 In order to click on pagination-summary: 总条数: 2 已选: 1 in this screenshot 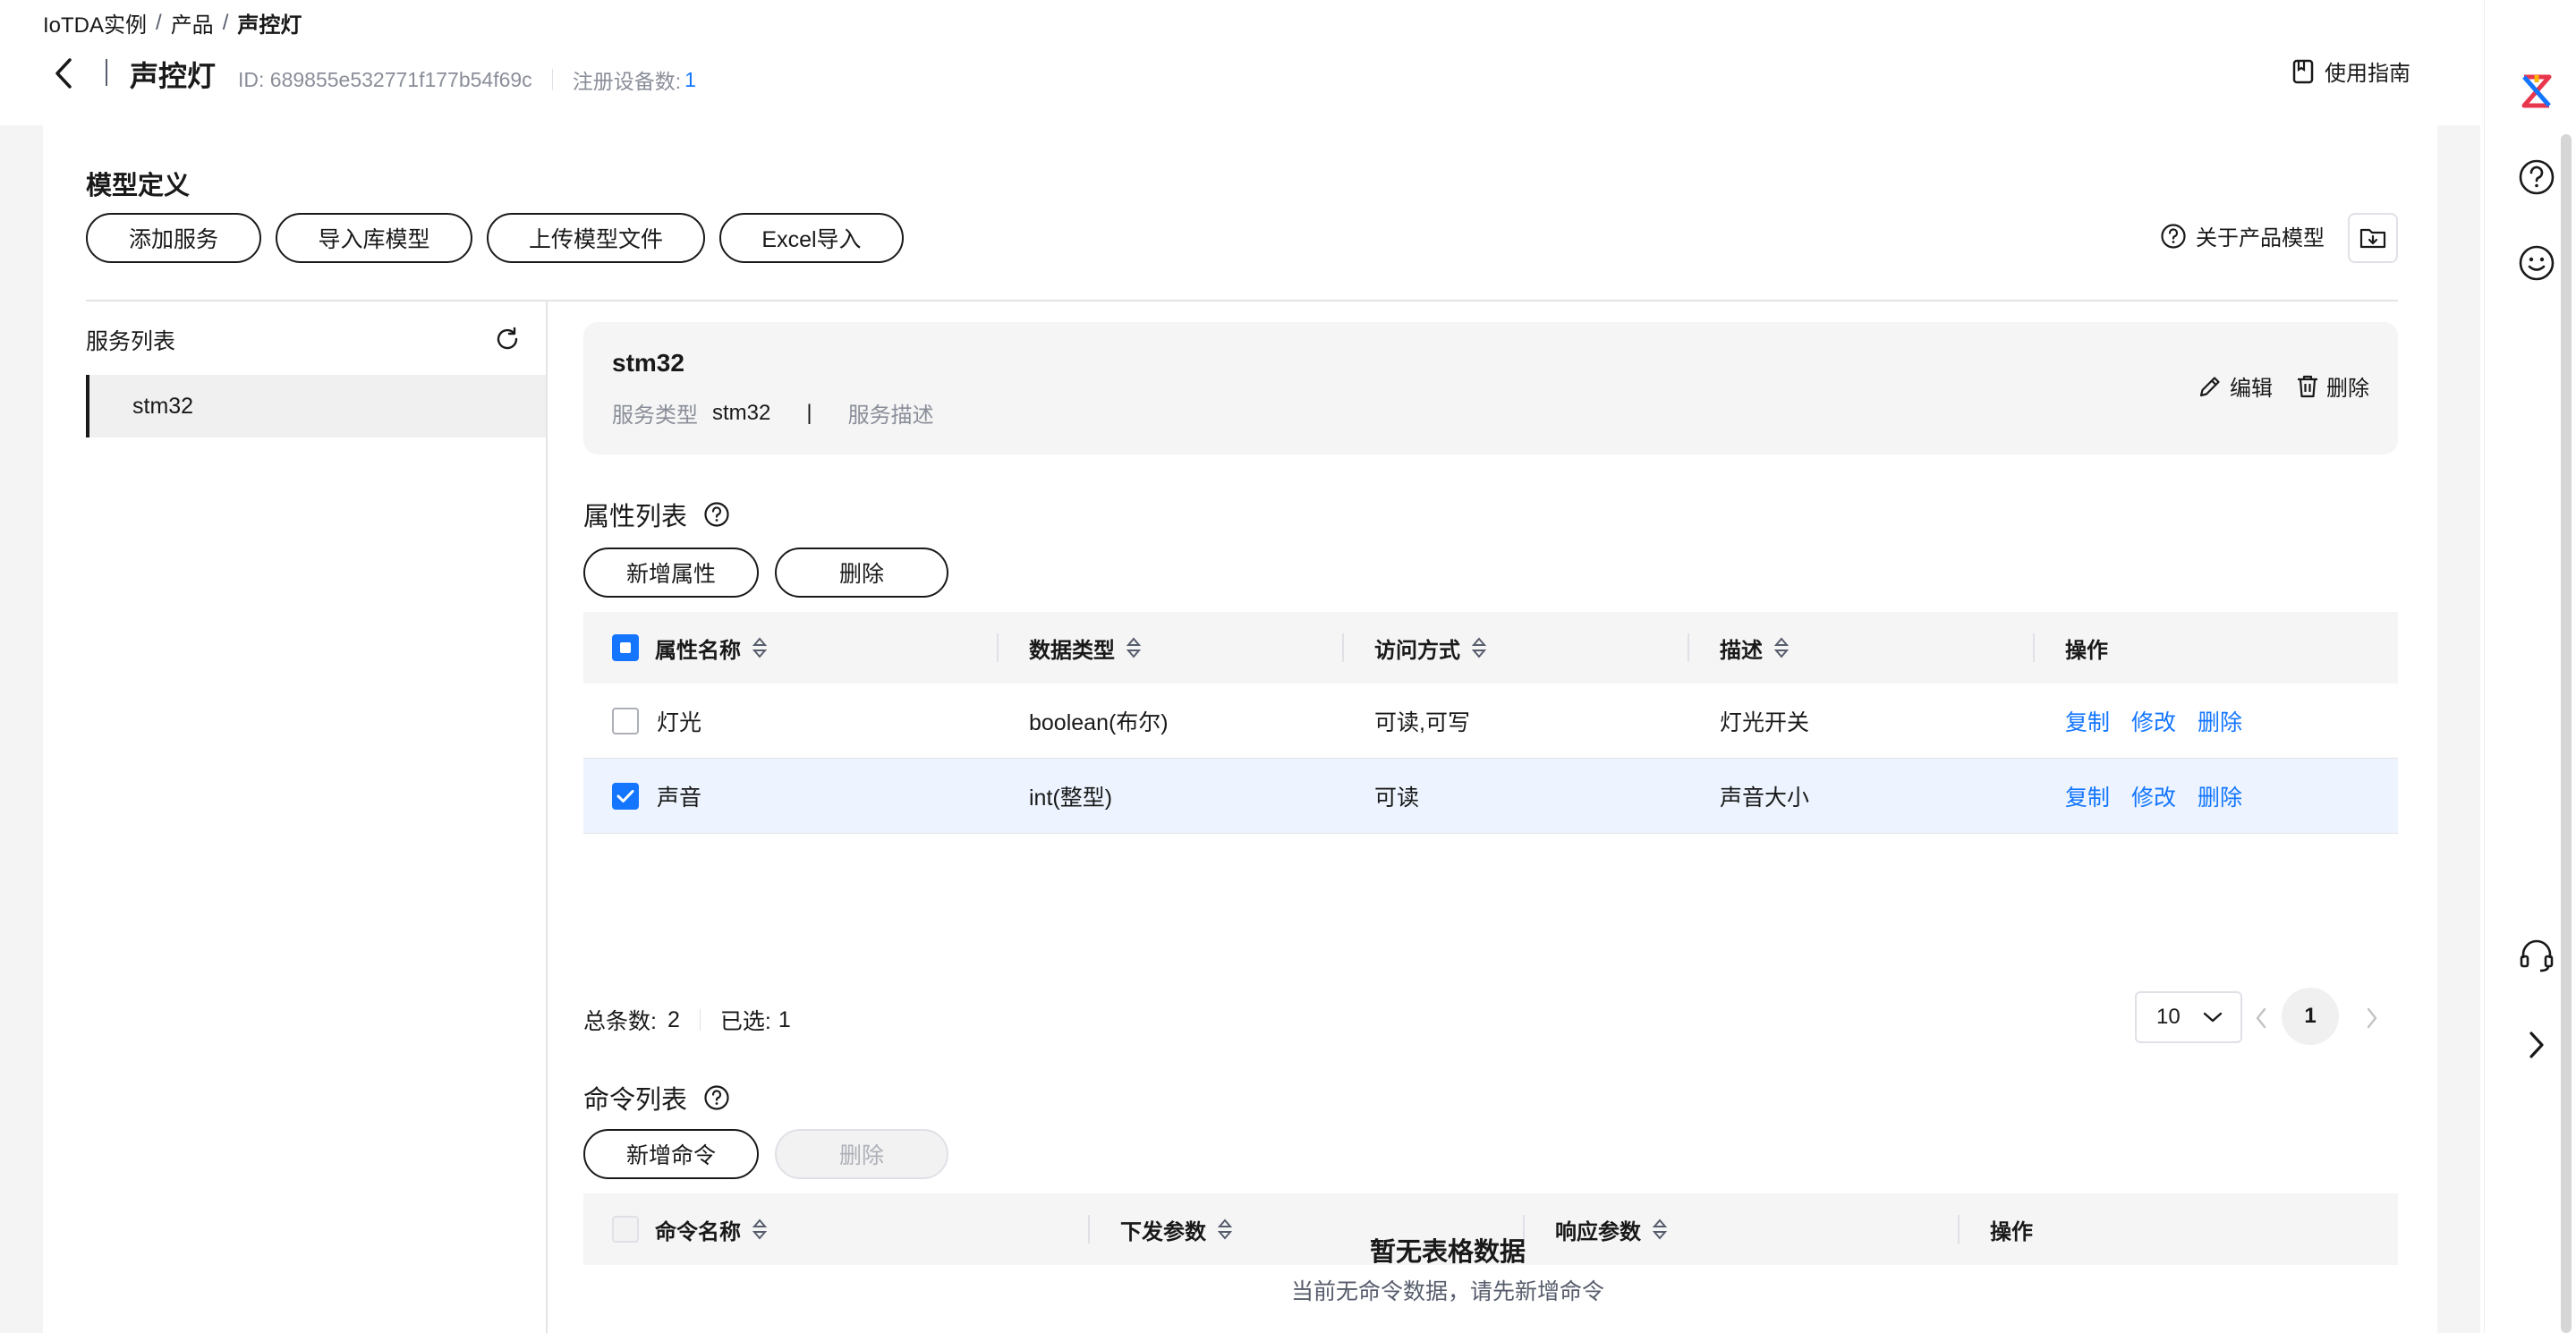, I will do `click(687, 1020)`.